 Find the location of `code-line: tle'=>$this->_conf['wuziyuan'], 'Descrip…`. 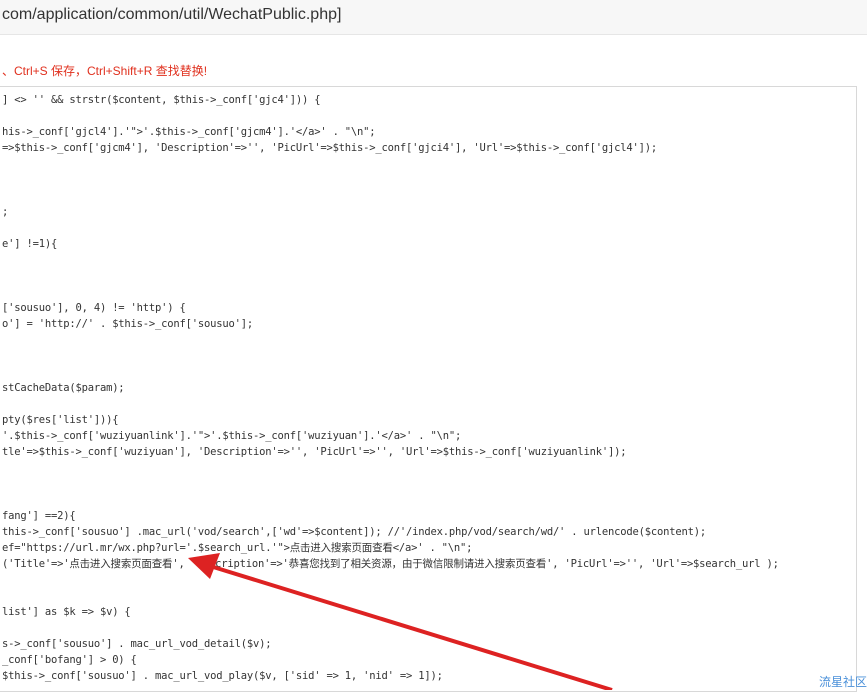

code-line: tle'=>$this->_conf['wuziyuan'], 'Descrip… is located at coordinates (314, 452).